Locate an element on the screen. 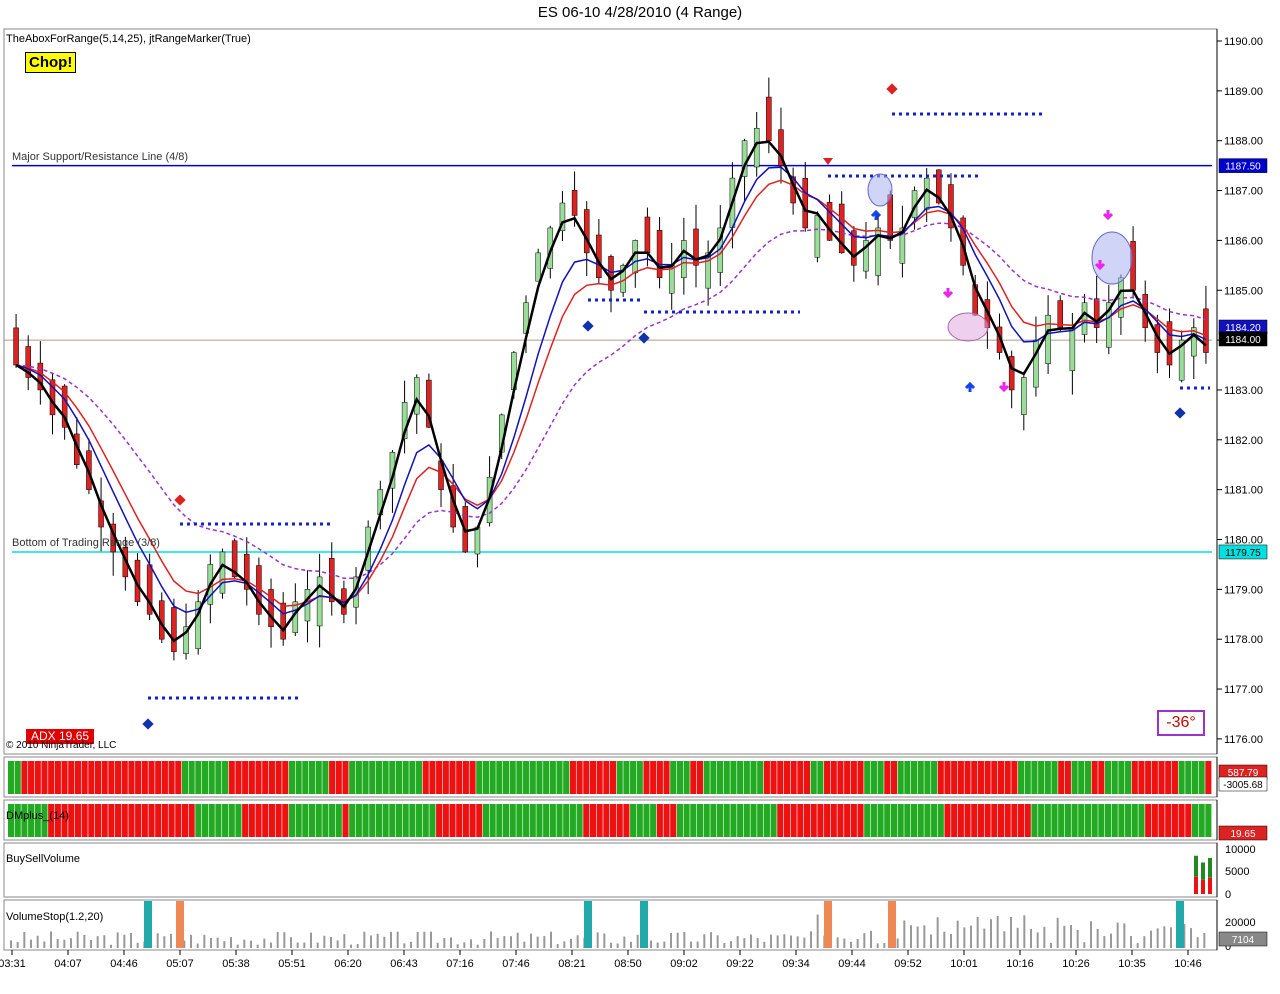 Image resolution: width=1280 pixels, height=994 pixels. strip1-tag-bottom-text: -3005.68 is located at coordinates (1243, 785).